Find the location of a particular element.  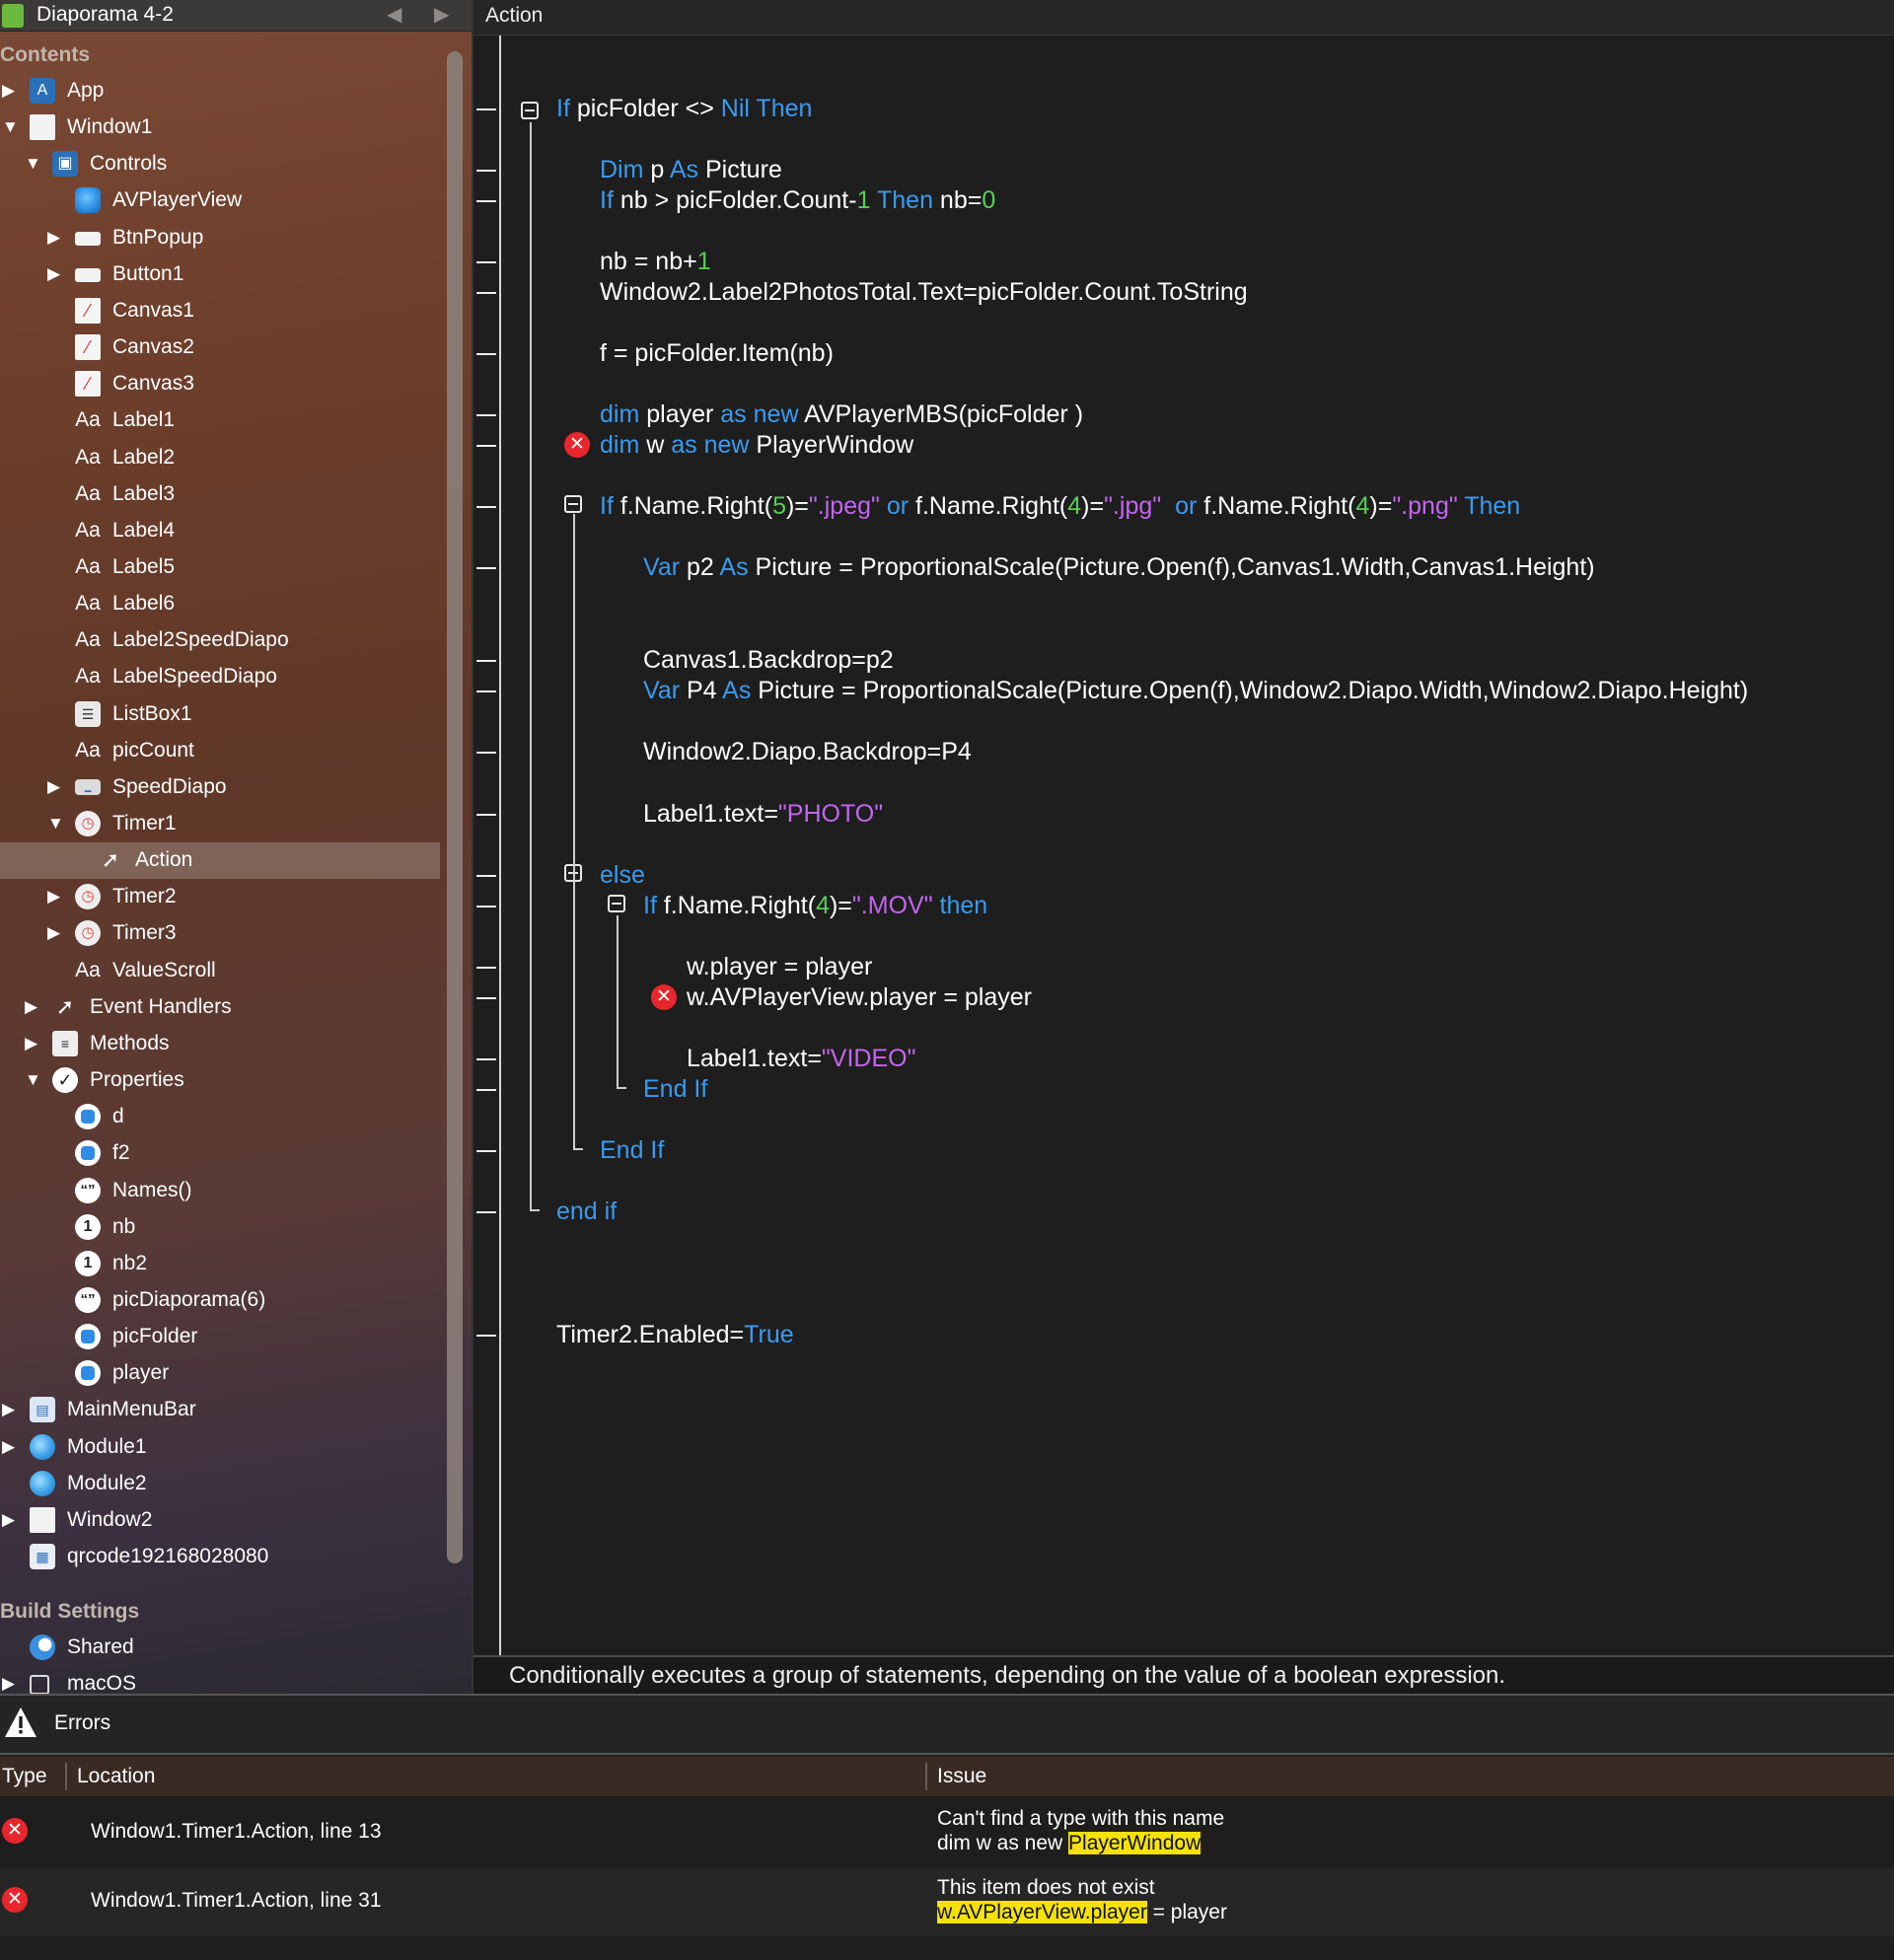

tree-item: ⁄ Canvas1 is located at coordinates (220, 311).